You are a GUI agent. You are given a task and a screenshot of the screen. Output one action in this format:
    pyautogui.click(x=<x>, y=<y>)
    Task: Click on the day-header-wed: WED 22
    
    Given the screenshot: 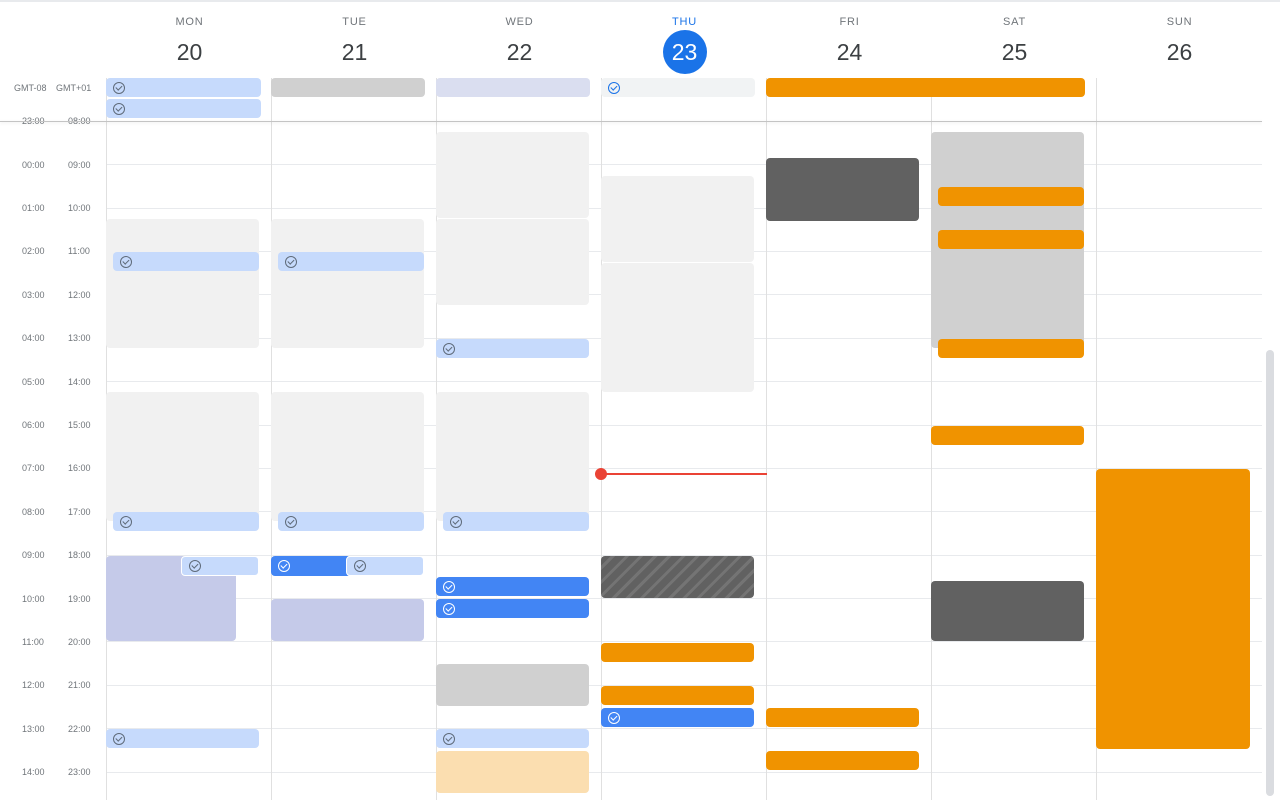 What is the action you would take?
    pyautogui.click(x=519, y=39)
    